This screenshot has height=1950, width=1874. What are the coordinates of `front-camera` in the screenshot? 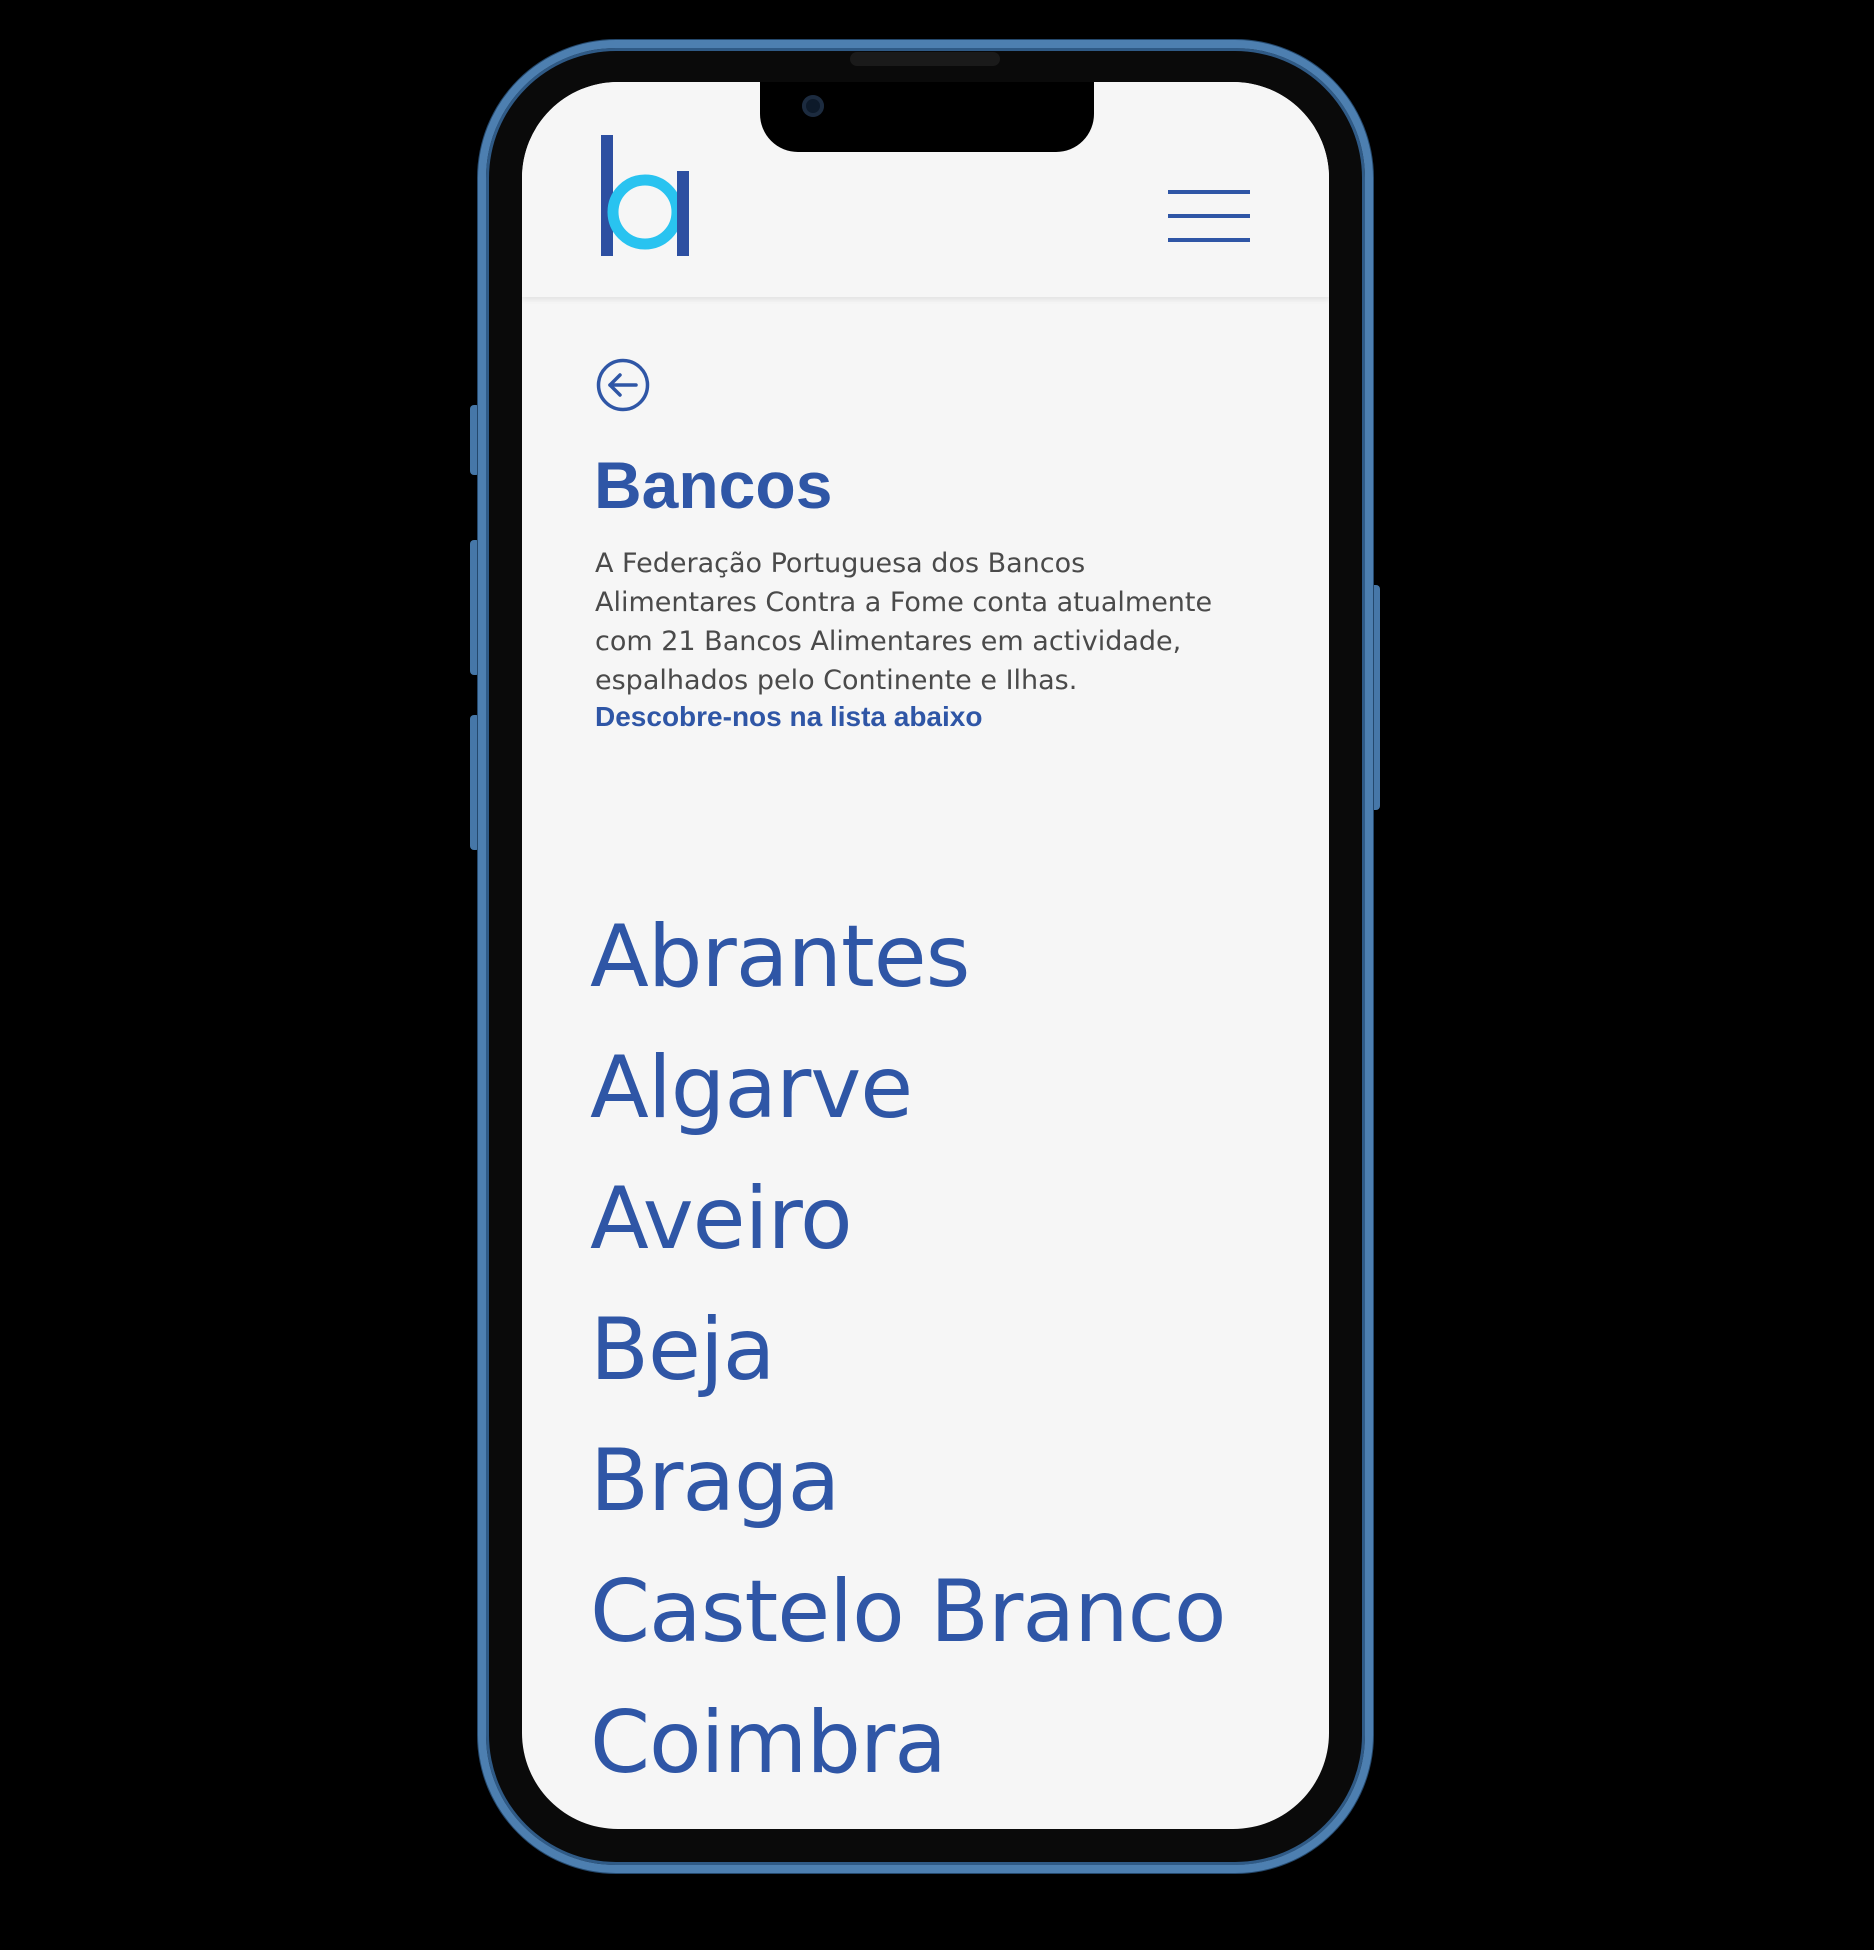 It's located at (813, 106).